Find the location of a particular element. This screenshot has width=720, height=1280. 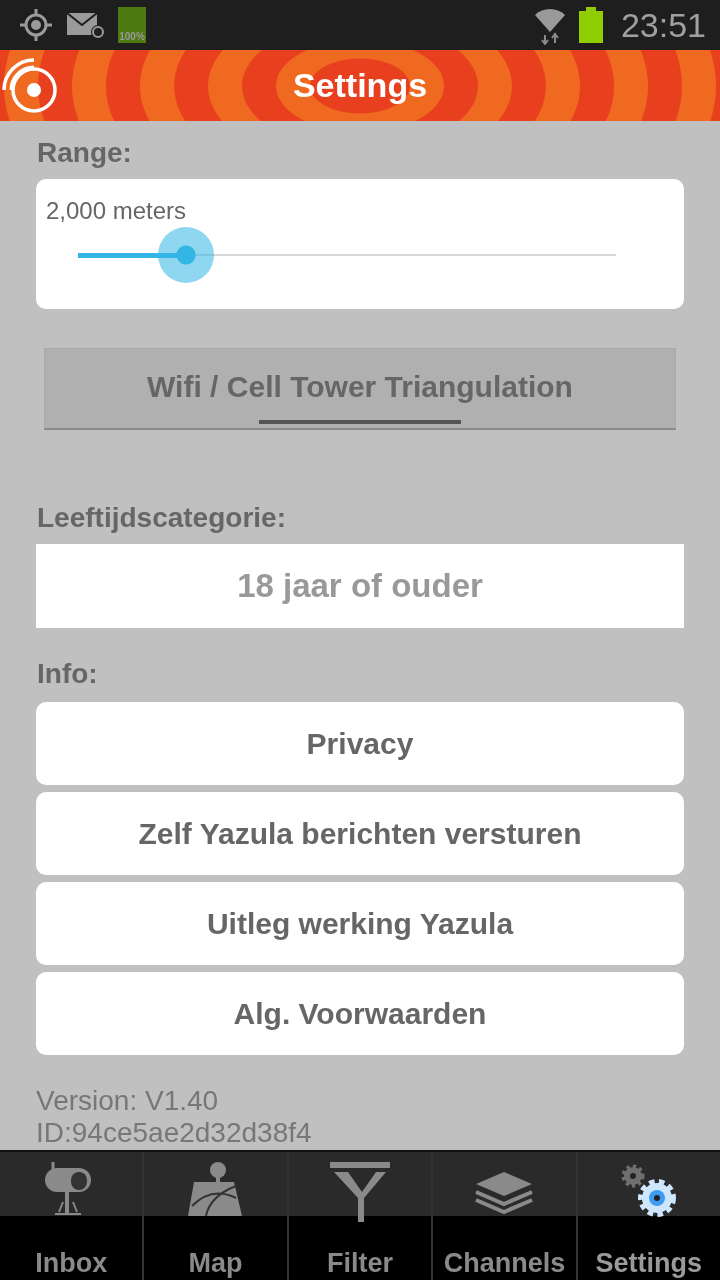

device-id-text: ID:94ce5ae2d32d38f4 is located at coordinates (174, 1133).